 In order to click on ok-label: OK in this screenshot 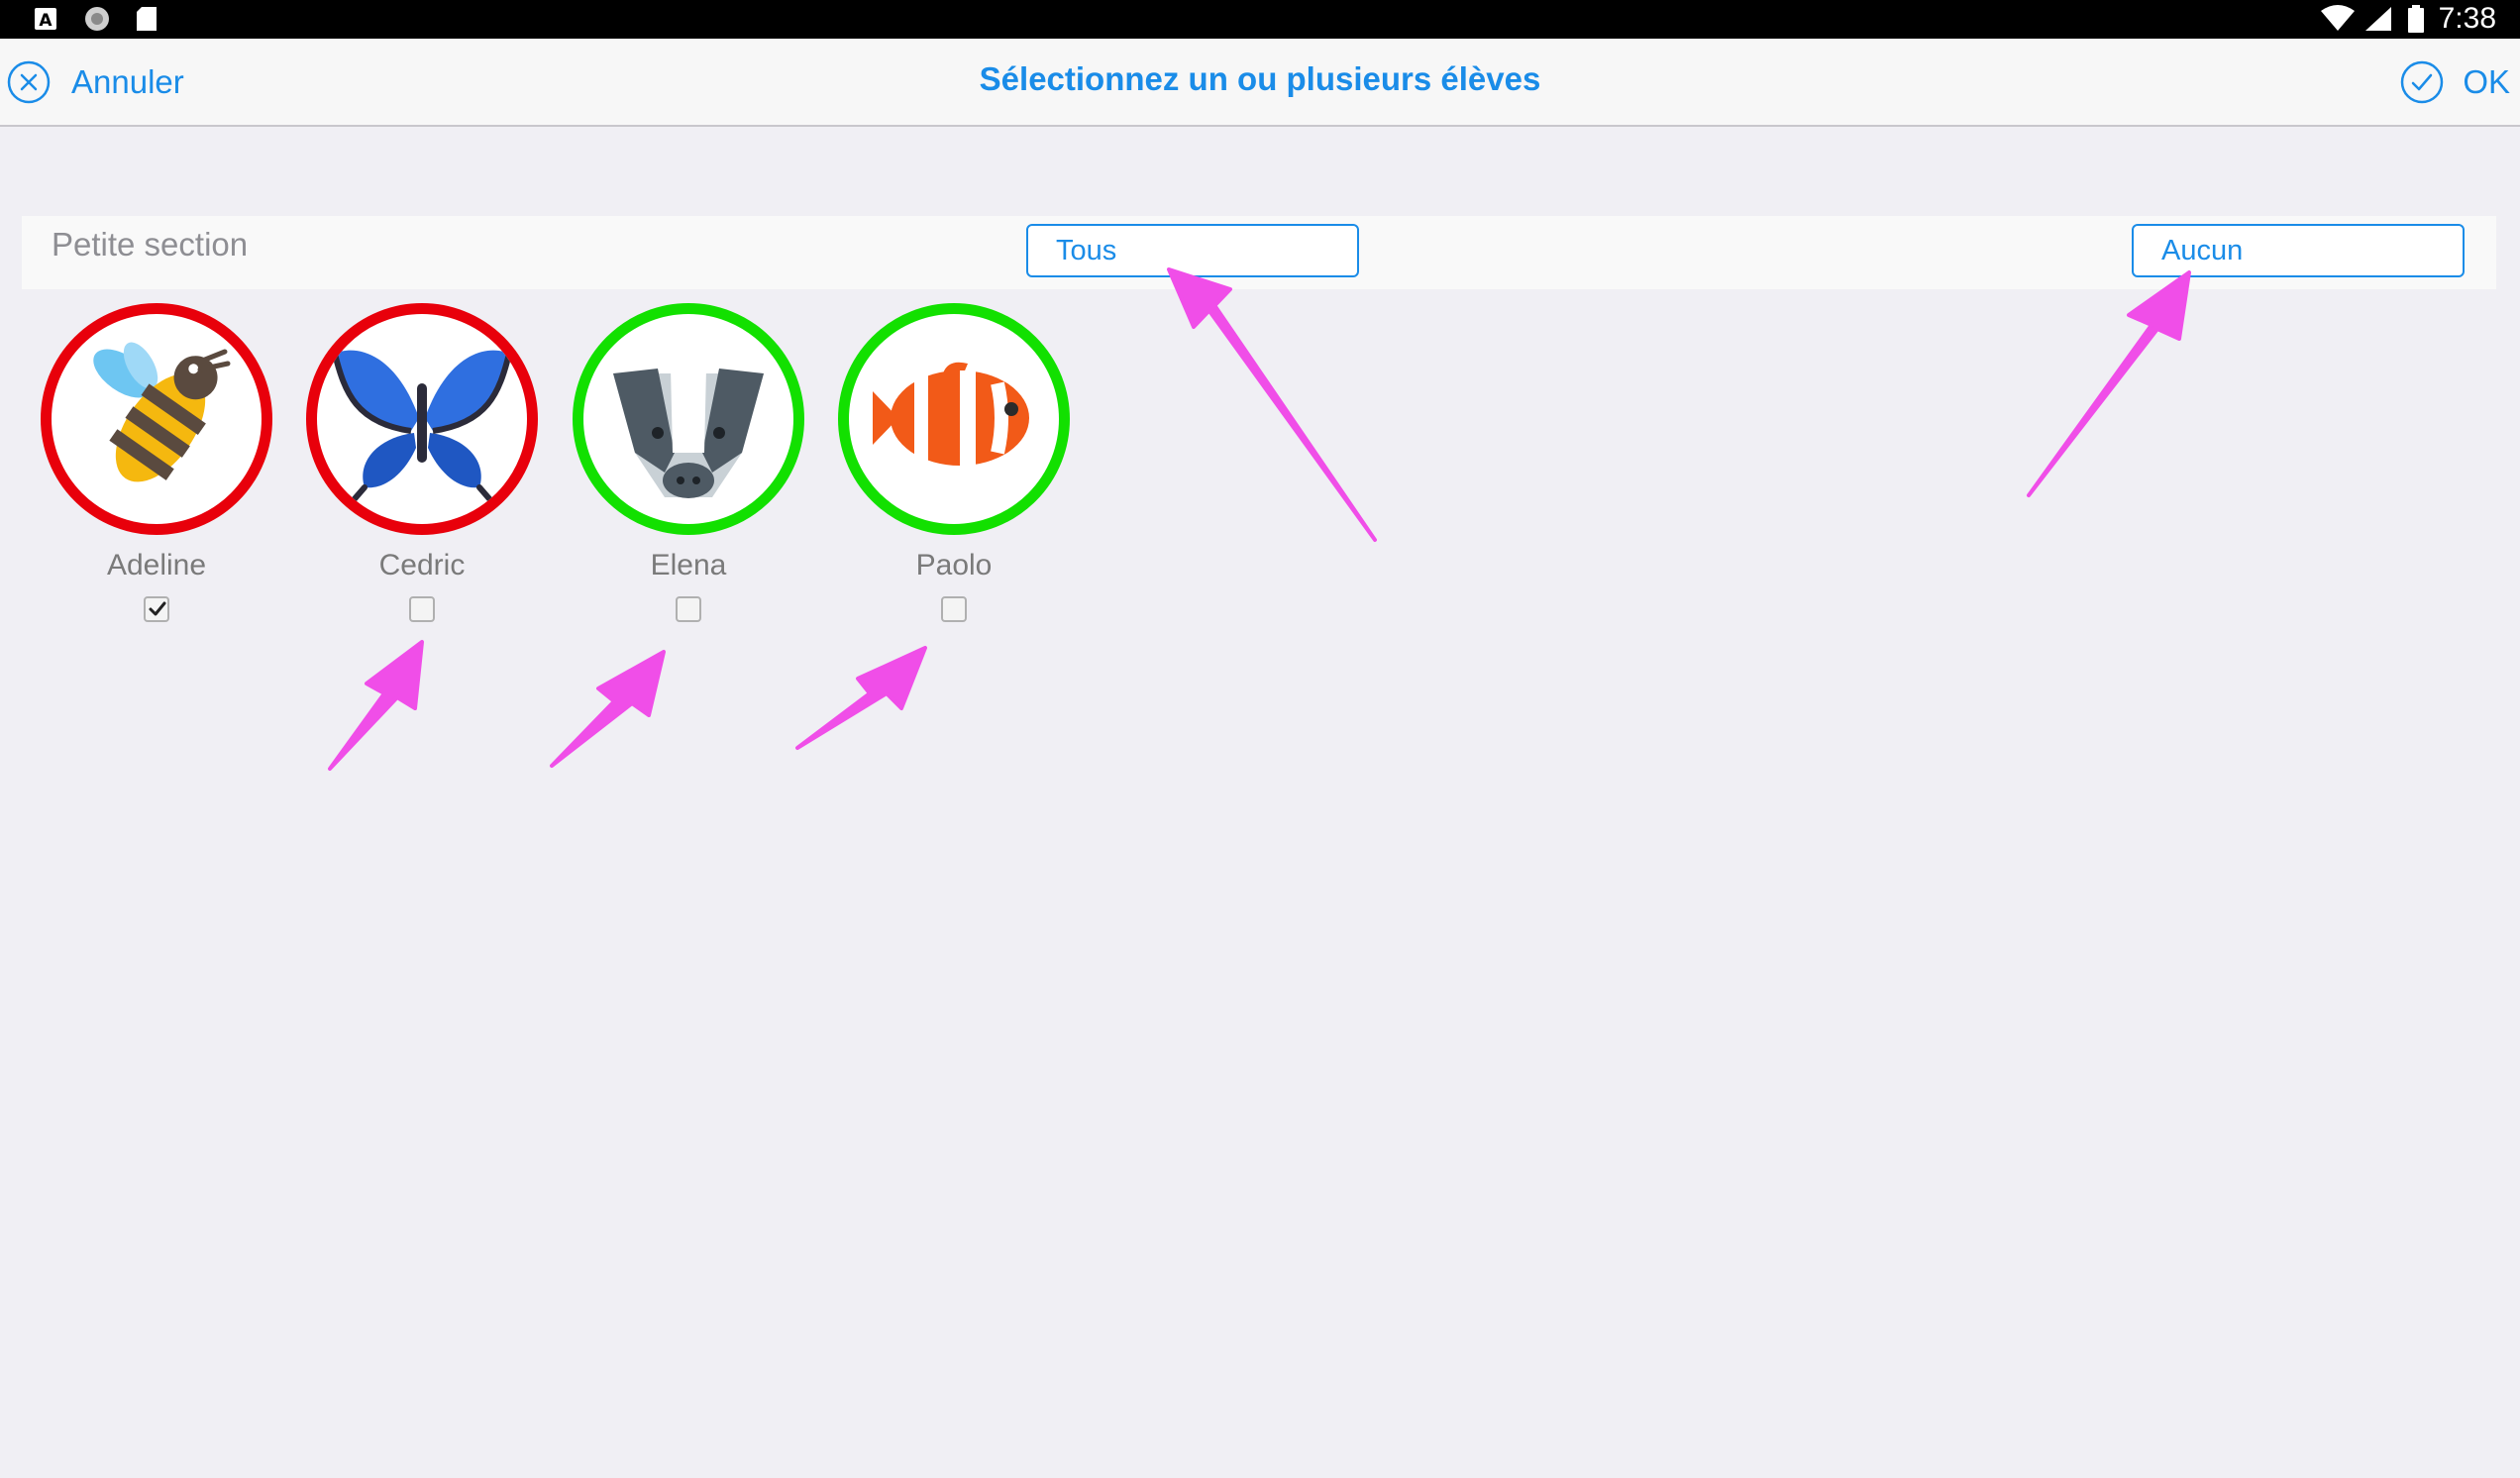, I will do `click(2486, 81)`.